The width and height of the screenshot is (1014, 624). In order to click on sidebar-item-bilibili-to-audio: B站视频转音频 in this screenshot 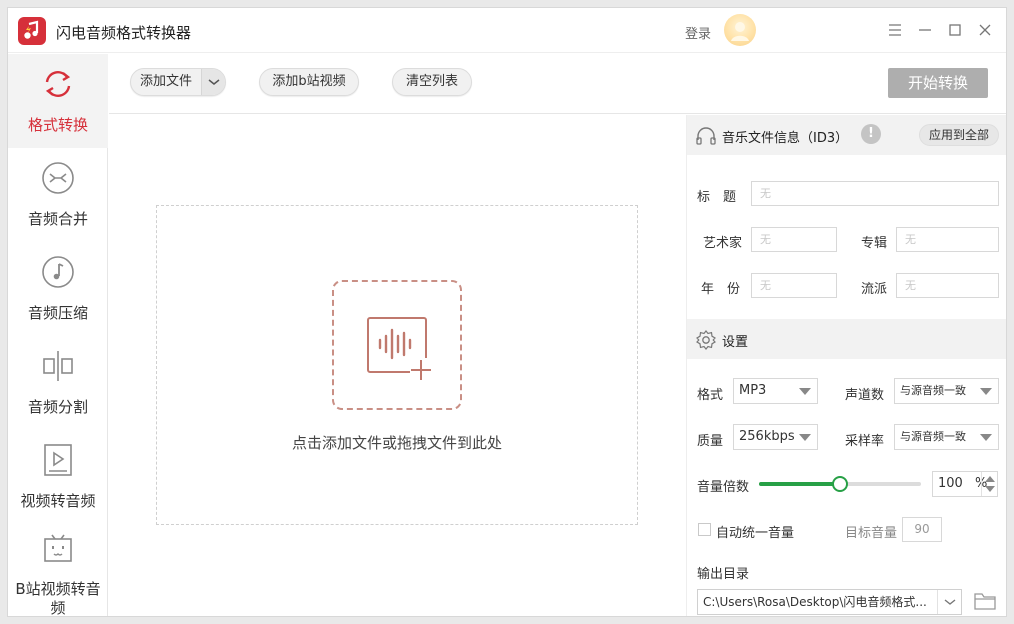, I will do `click(58, 570)`.